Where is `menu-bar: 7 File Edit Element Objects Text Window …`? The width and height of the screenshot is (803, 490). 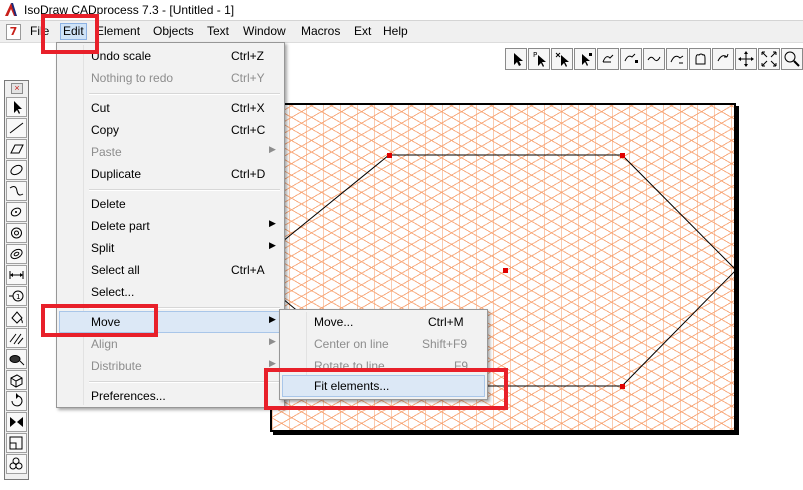 menu-bar: 7 File Edit Element Objects Text Window … is located at coordinates (401, 32).